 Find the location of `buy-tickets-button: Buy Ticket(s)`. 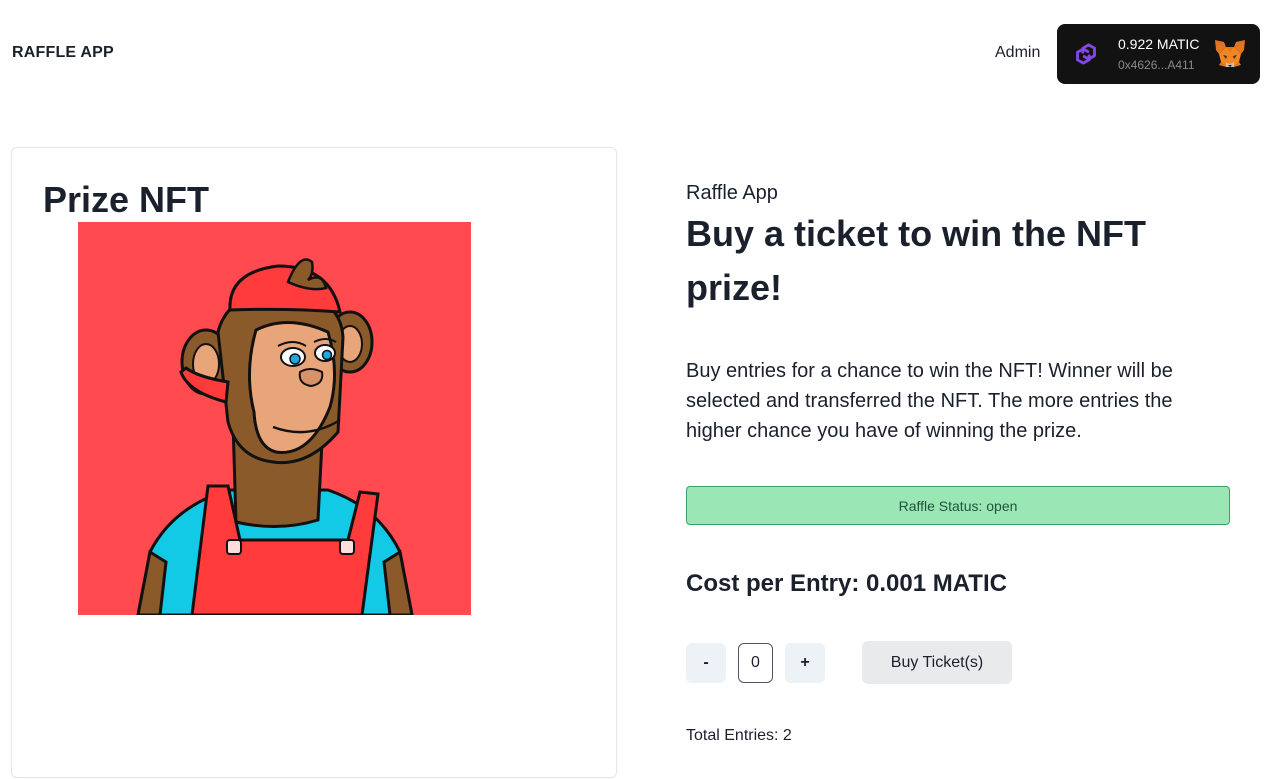

buy-tickets-button: Buy Ticket(s) is located at coordinates (937, 662).